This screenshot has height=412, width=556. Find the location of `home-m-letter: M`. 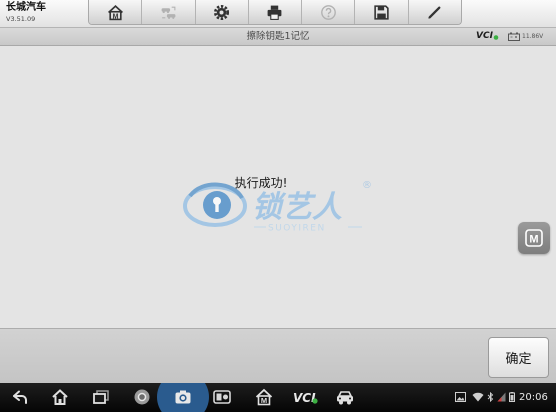

home-m-letter: M is located at coordinates (115, 16).